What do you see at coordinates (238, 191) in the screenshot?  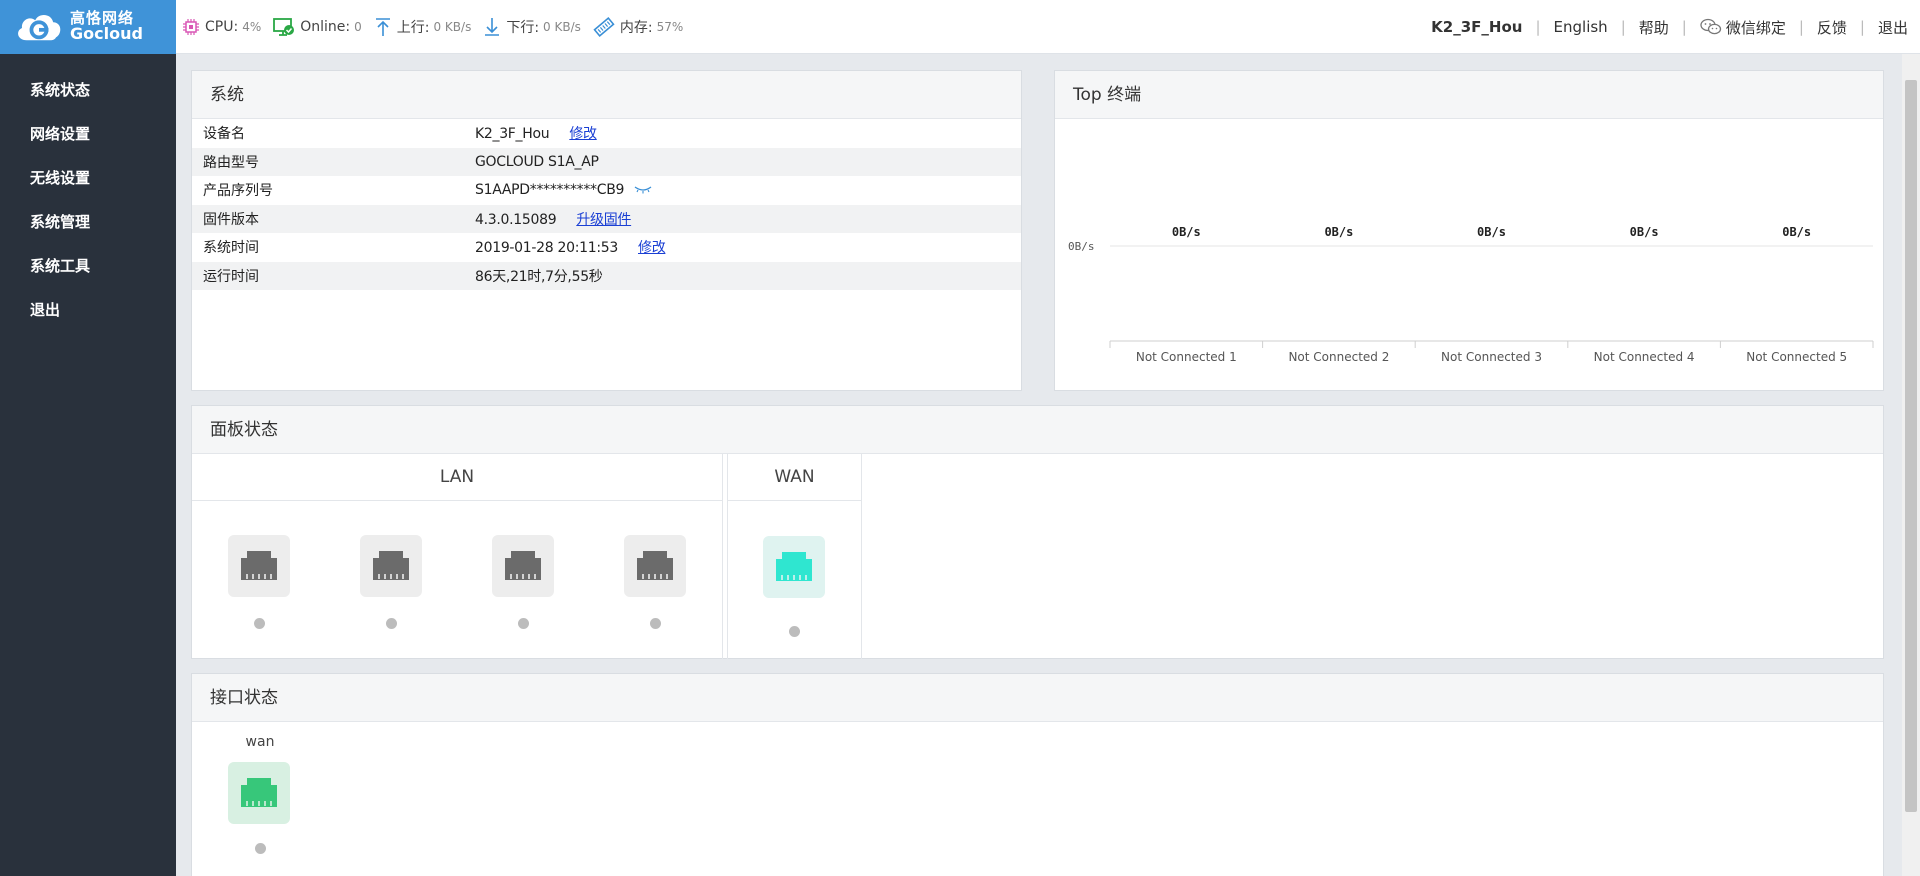 I see `serial-number-key: 产品序列号` at bounding box center [238, 191].